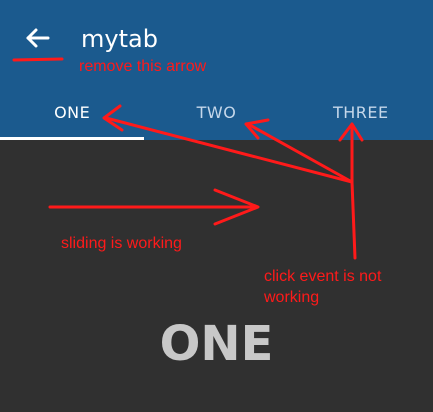 Image resolution: width=433 pixels, height=412 pixels. I want to click on tab-one: ONE, so click(72, 112).